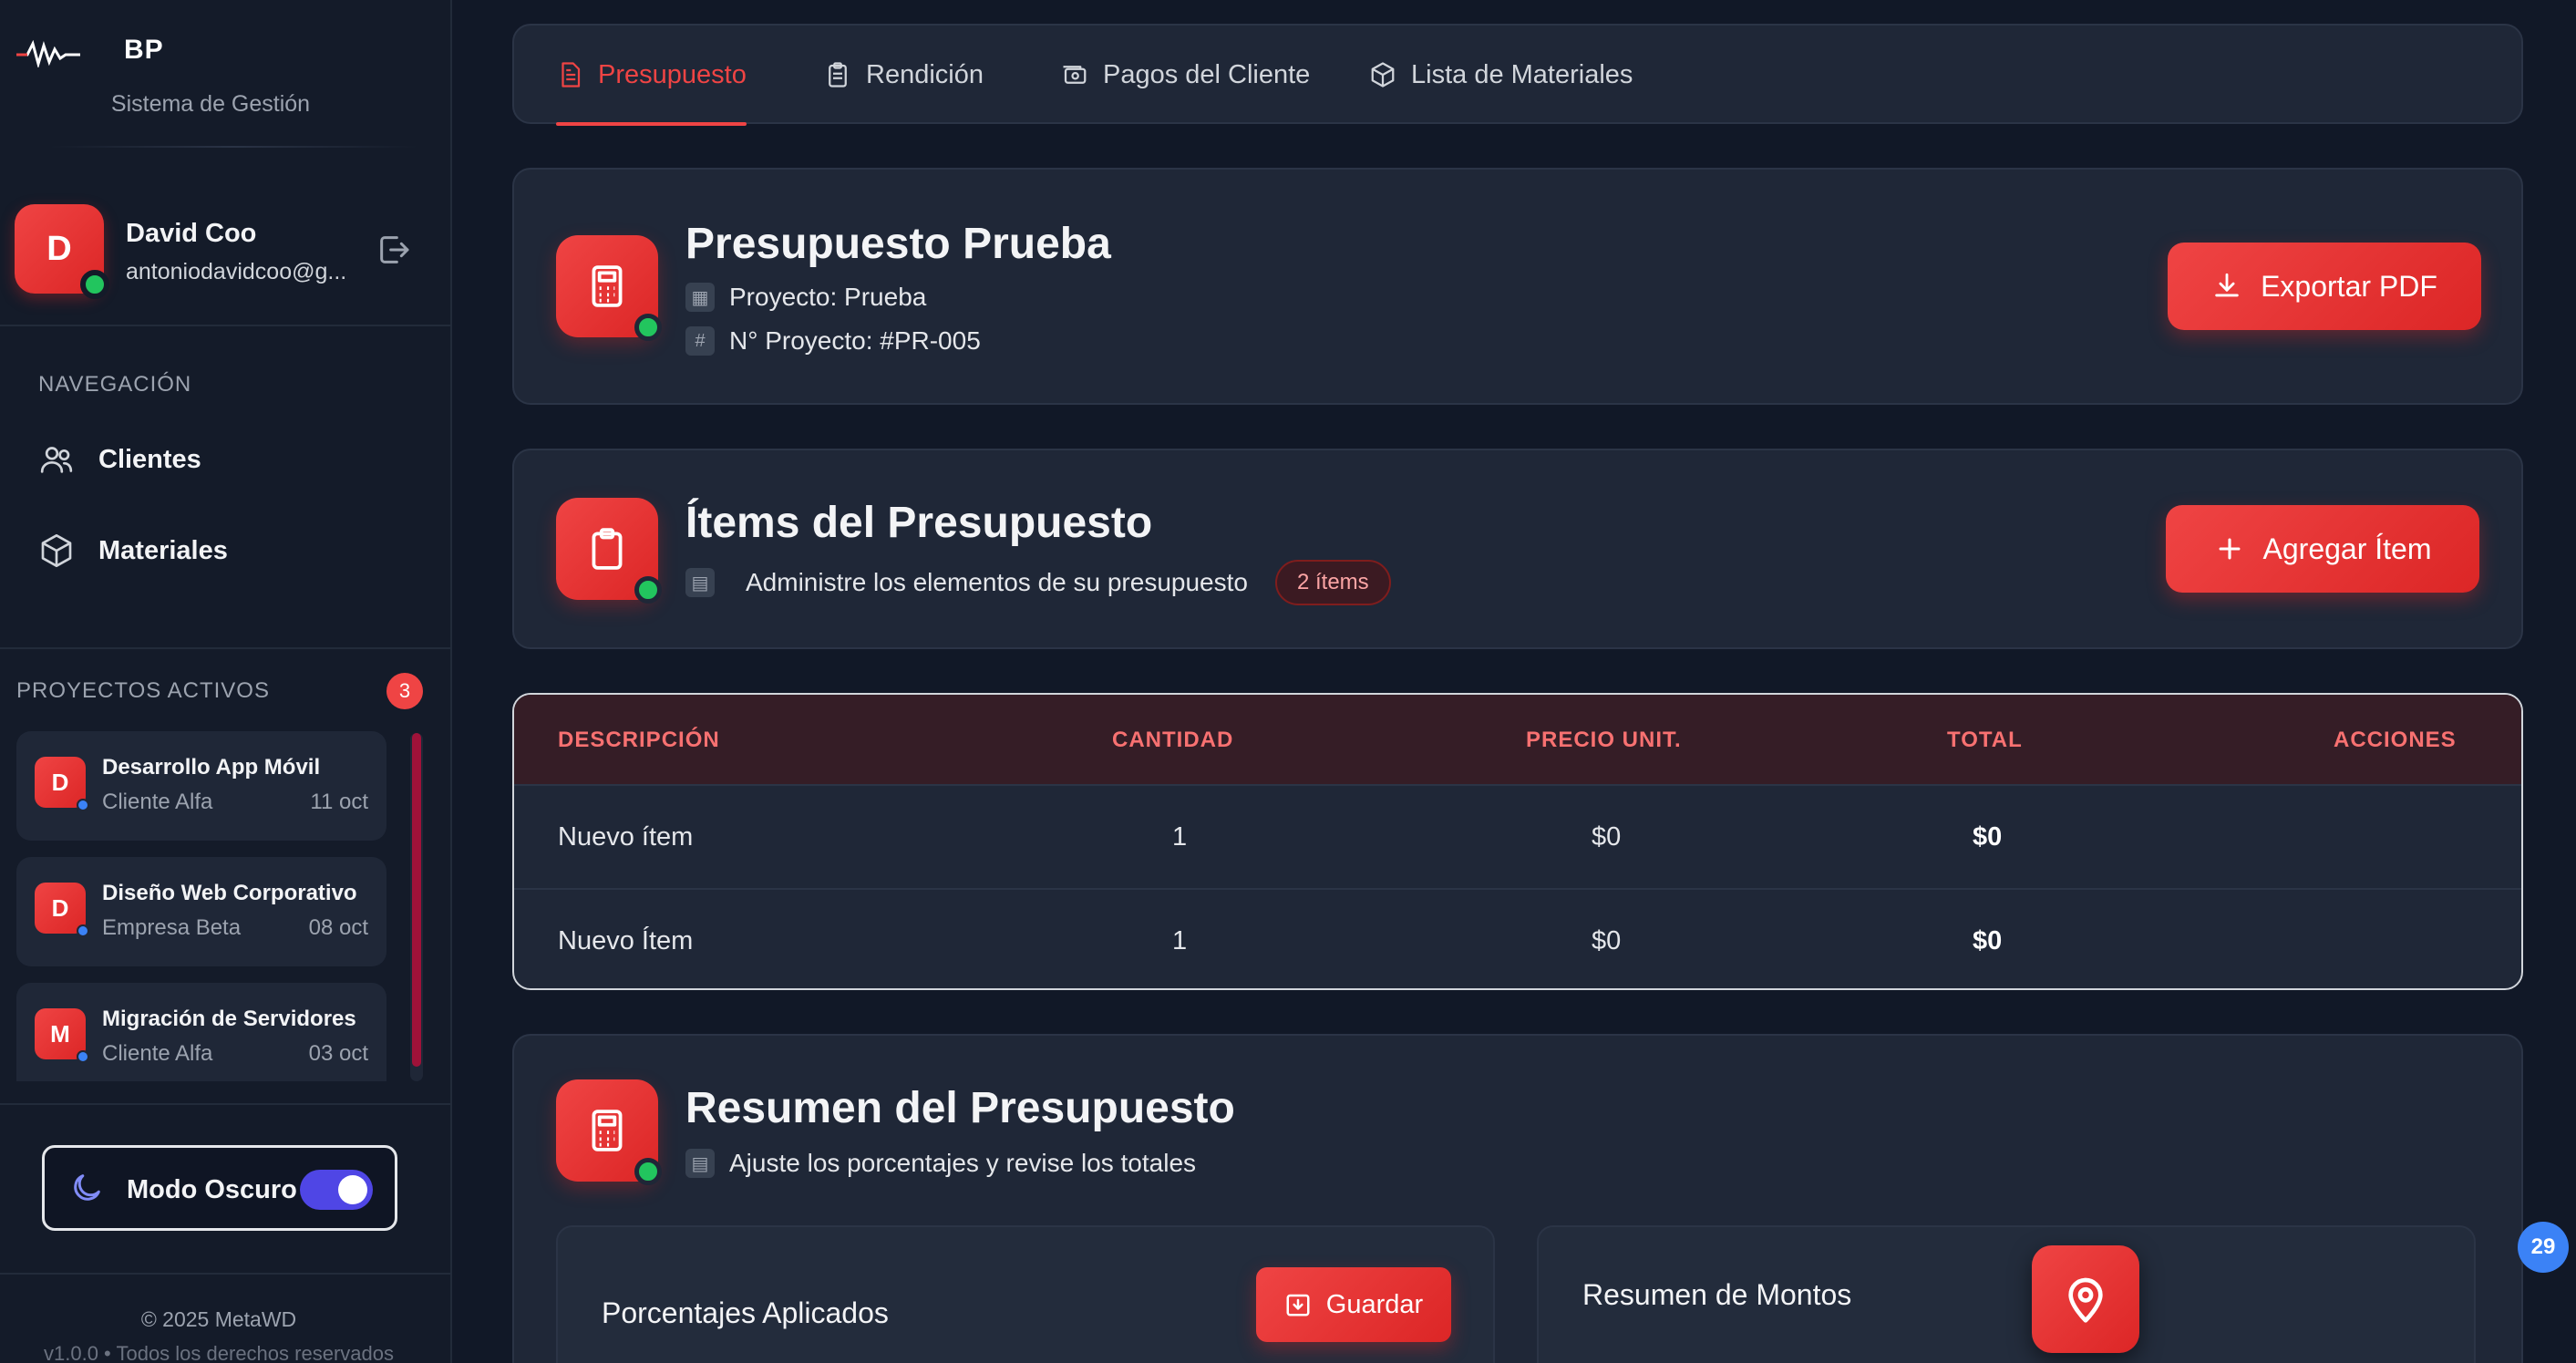  What do you see at coordinates (149, 459) in the screenshot?
I see `sidebar-item-label: Clientes` at bounding box center [149, 459].